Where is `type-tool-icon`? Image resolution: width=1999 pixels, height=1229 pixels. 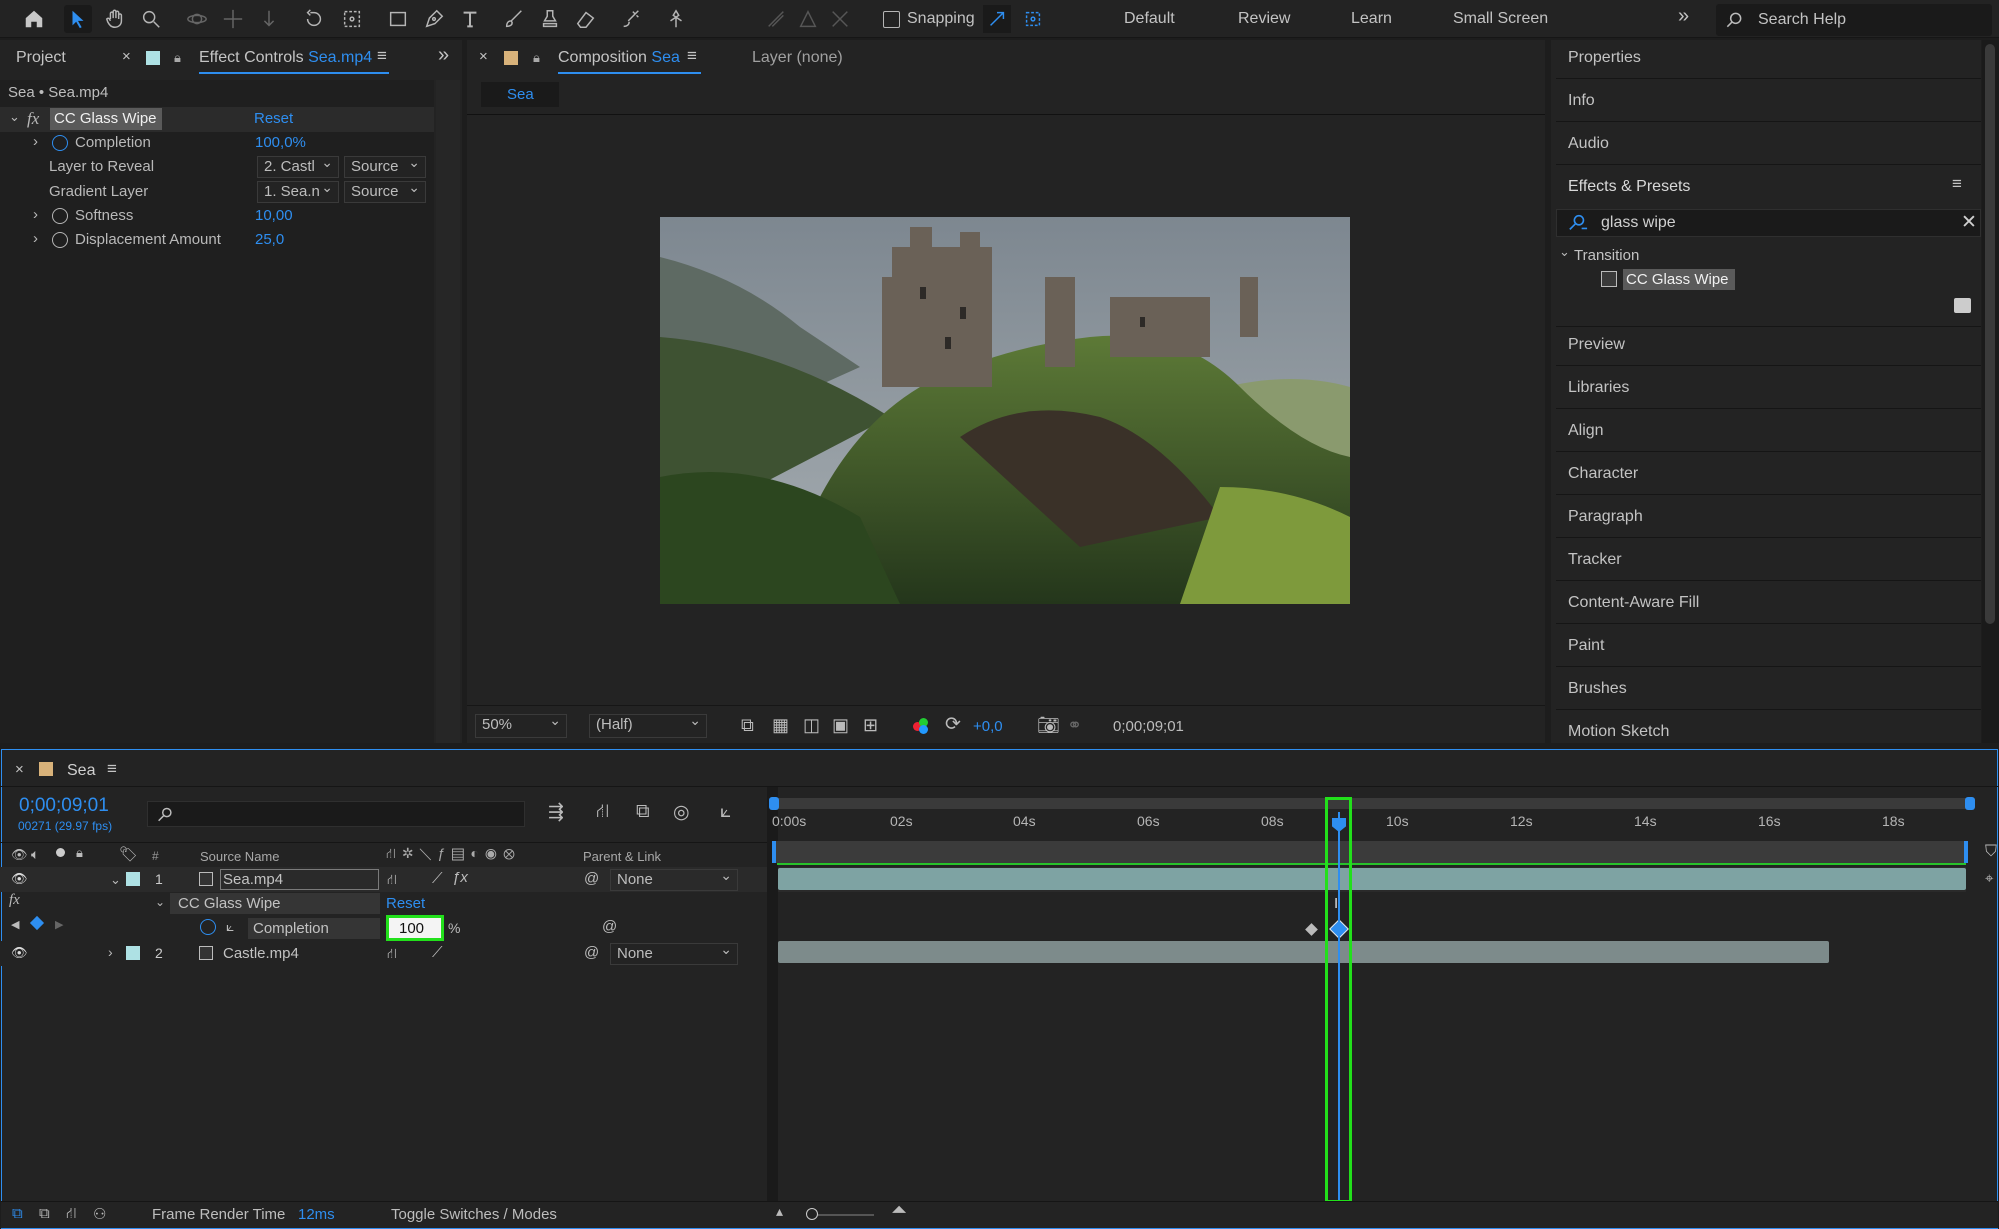
type-tool-icon is located at coordinates (470, 19).